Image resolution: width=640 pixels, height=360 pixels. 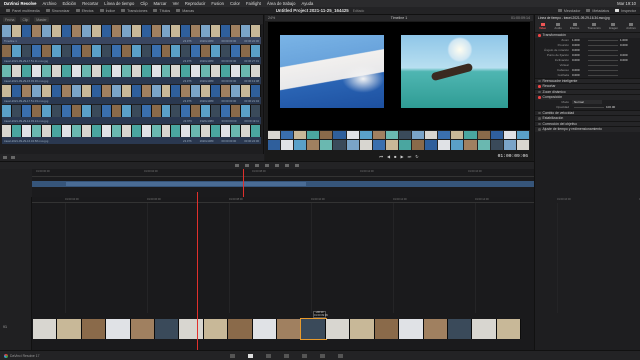 I want to click on effects-button: Efectos, so click(x=84, y=11).